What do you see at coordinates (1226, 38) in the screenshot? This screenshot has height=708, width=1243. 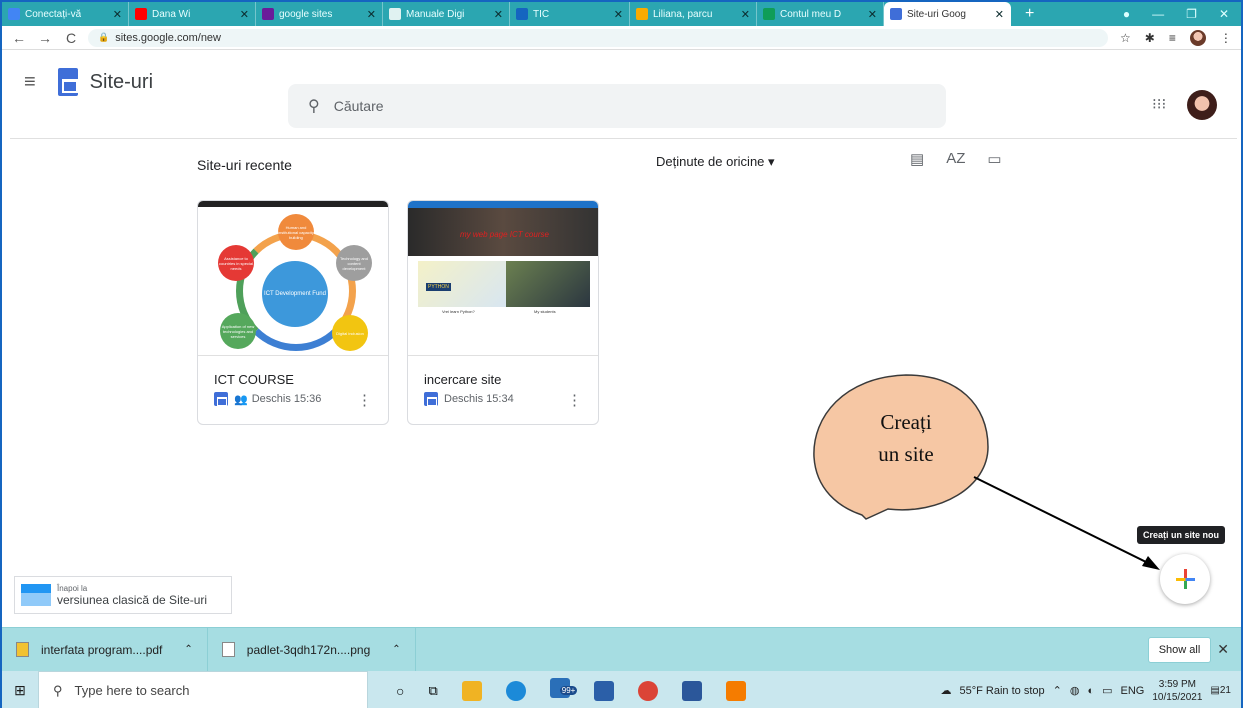 I see `menu-icon: ⋮` at bounding box center [1226, 38].